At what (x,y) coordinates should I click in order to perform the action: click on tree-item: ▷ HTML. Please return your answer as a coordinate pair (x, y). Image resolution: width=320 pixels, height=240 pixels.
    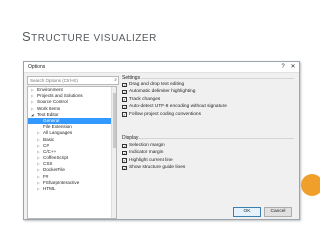
    Looking at the image, I should click on (72, 189).